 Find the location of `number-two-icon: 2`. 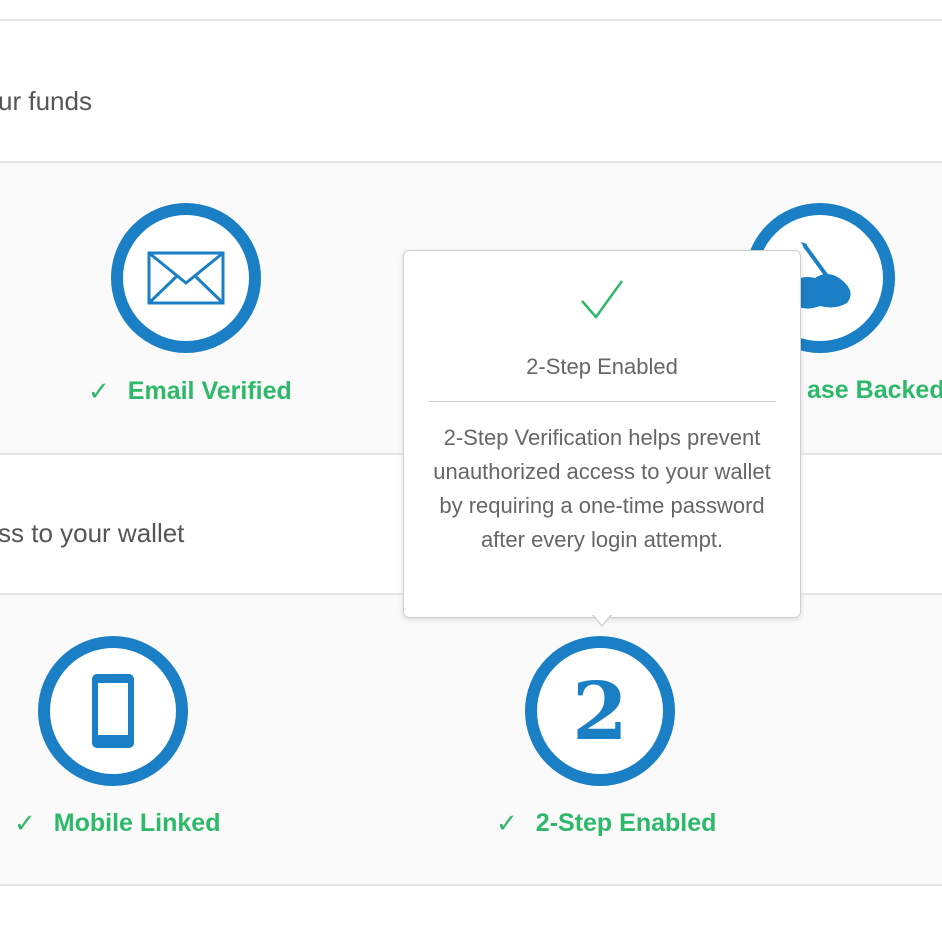

number-two-icon: 2 is located at coordinates (600, 711).